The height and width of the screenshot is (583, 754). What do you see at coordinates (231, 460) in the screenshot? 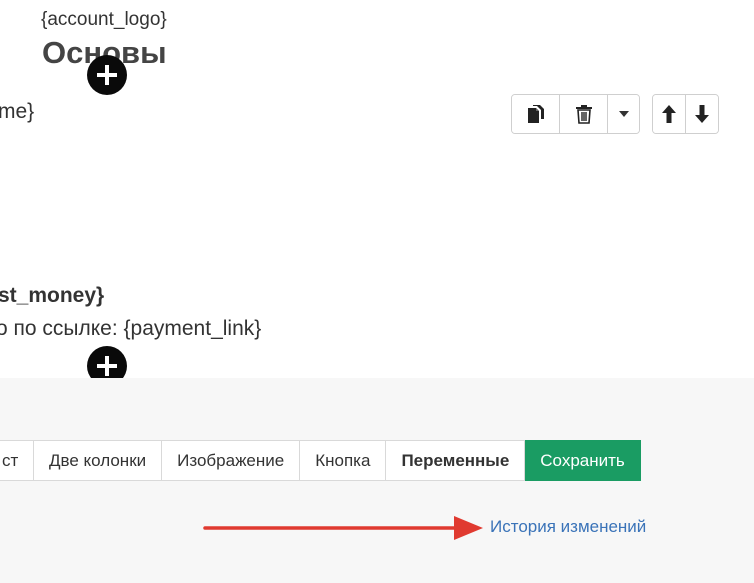
I see `tab-image: Изображение` at bounding box center [231, 460].